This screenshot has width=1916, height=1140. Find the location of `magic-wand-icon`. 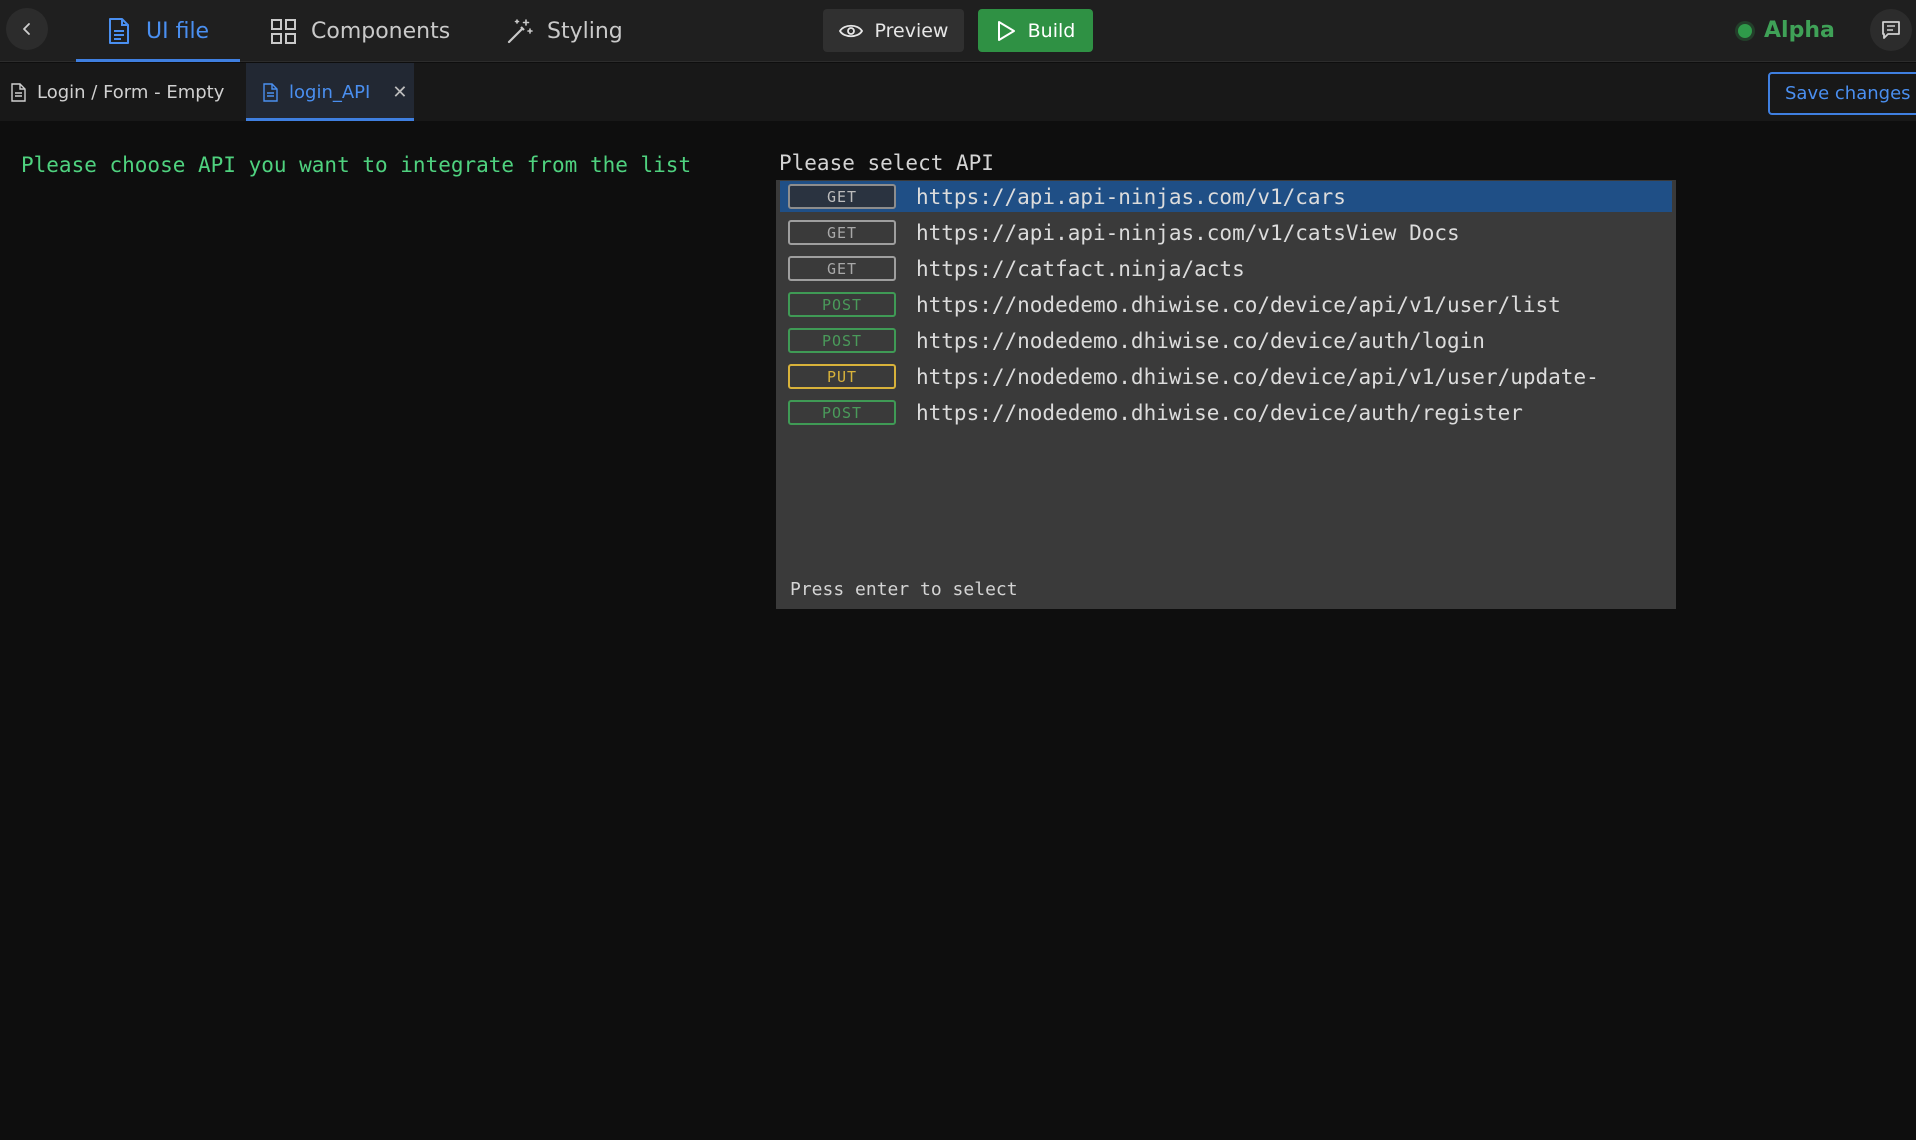

magic-wand-icon is located at coordinates (519, 31).